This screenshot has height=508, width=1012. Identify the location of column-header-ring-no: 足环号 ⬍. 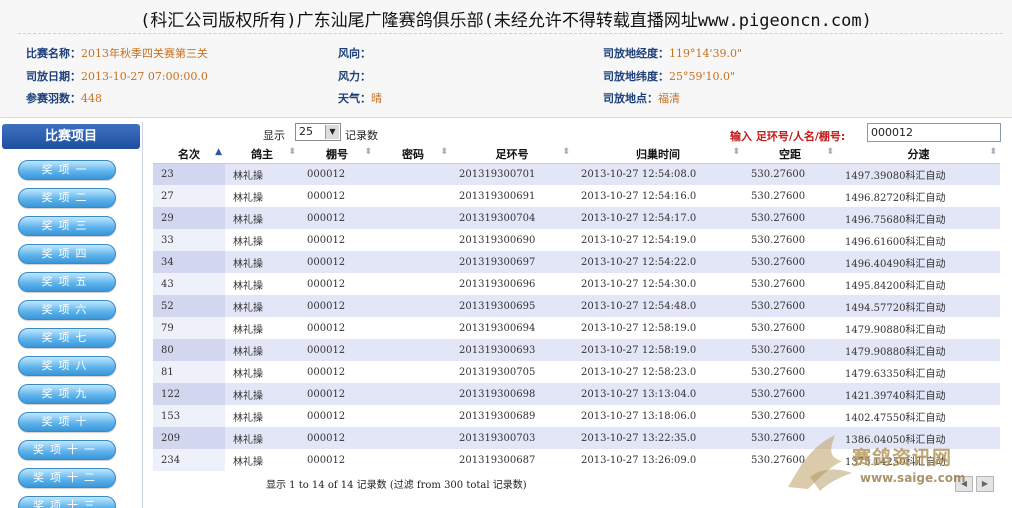
(512, 154).